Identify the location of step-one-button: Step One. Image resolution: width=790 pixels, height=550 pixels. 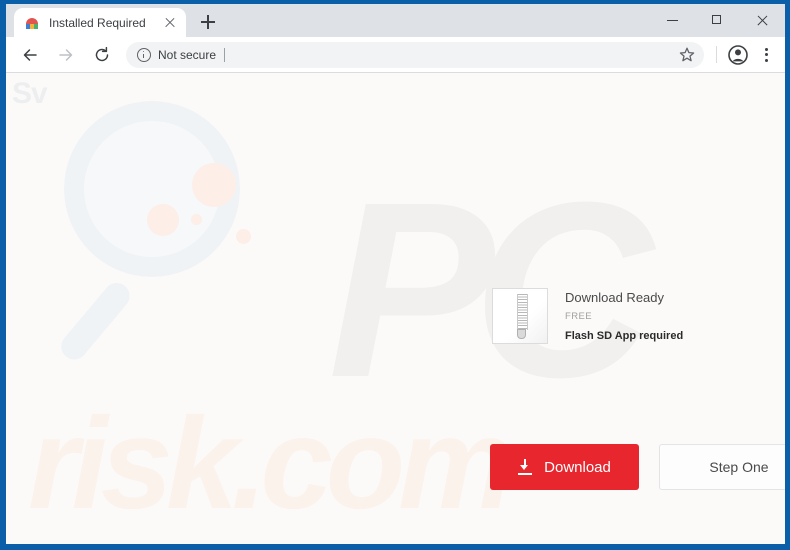
(722, 467).